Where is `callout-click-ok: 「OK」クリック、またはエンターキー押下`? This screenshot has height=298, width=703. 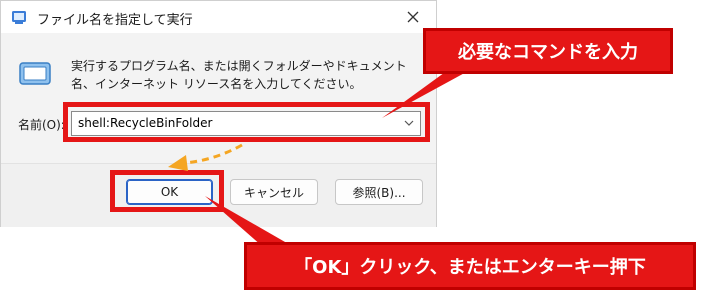 callout-click-ok: 「OK」クリック、またはエンターキー押下 is located at coordinates (470, 266).